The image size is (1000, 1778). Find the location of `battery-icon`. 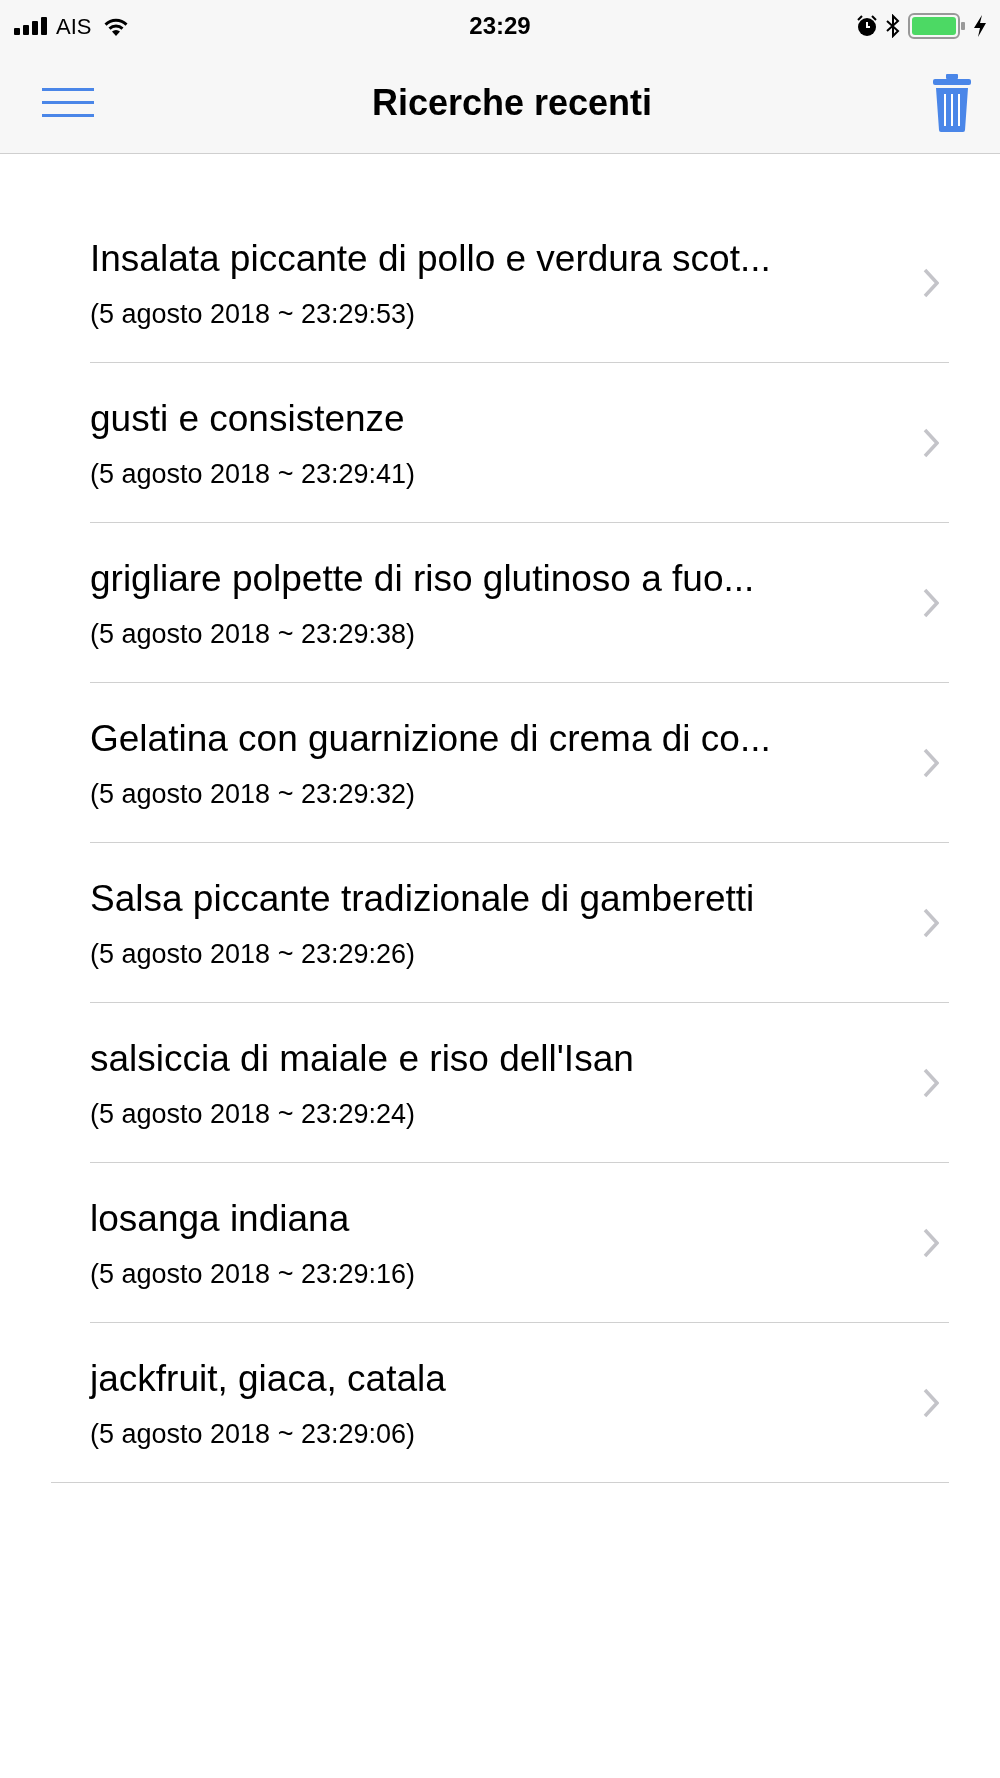

battery-icon is located at coordinates (937, 26).